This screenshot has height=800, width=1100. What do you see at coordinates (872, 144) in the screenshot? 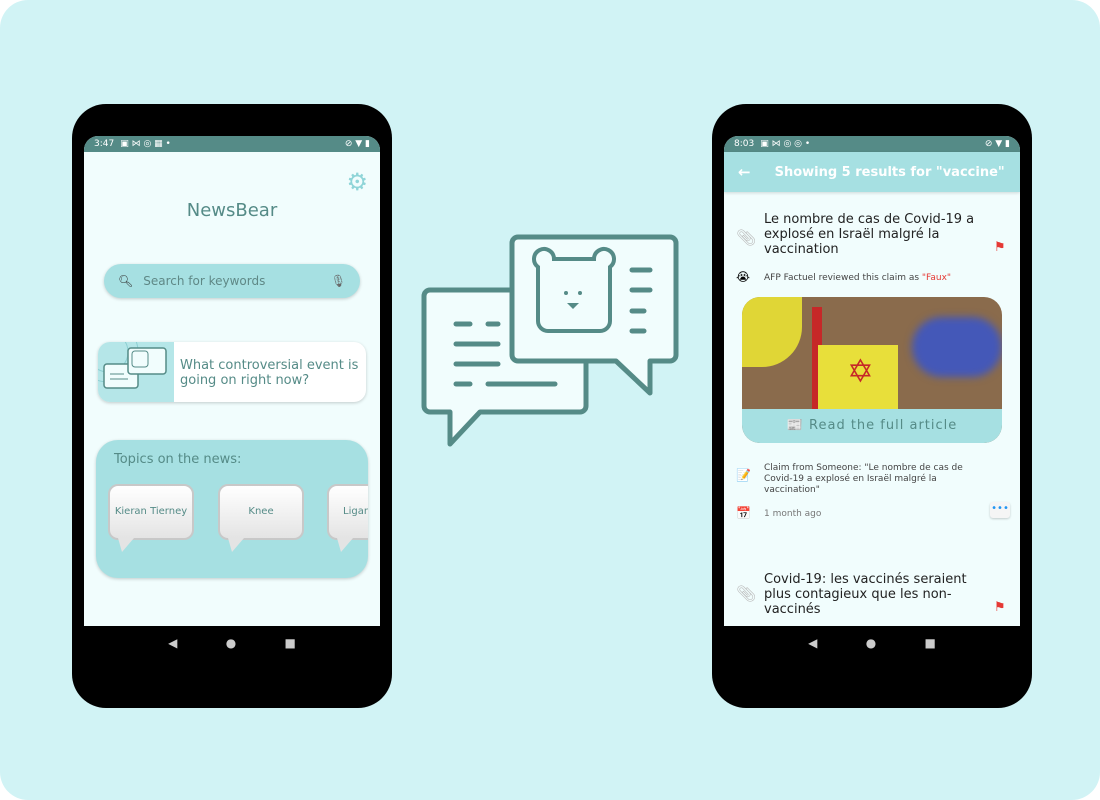
I see `status-bar: 8:03 ▣ ⋈ ◎ ◎ • ⊘ ▼ ▮` at bounding box center [872, 144].